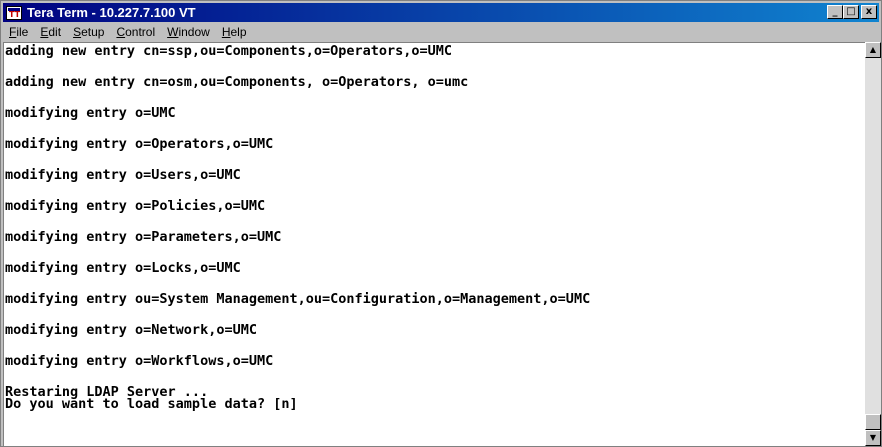  What do you see at coordinates (139, 361) in the screenshot?
I see `terminal-line: modifying entry o=Workflows,o=UMC` at bounding box center [139, 361].